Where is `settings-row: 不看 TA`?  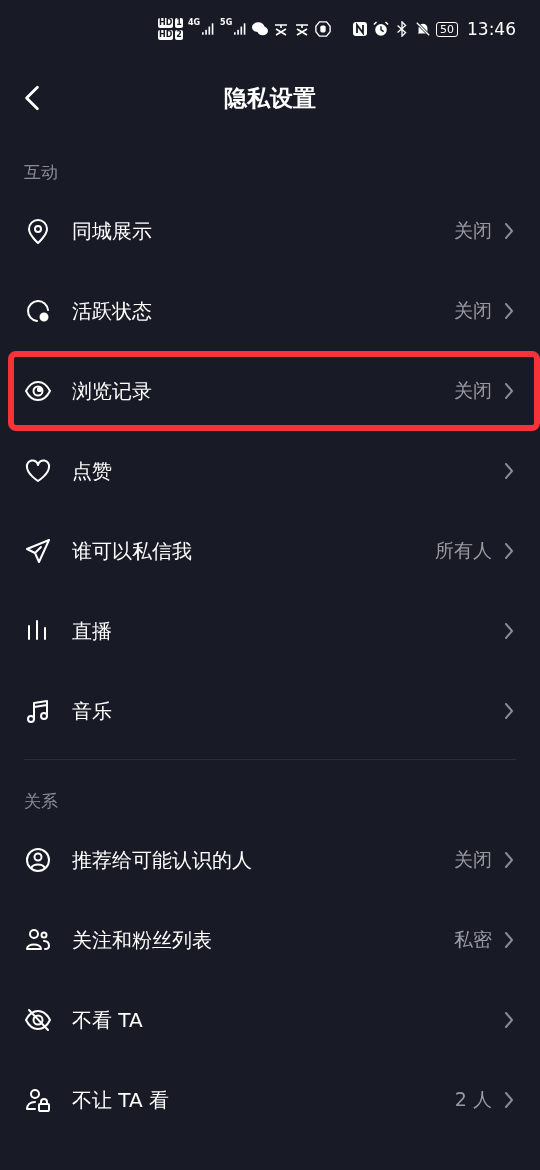
settings-row: 不看 TA is located at coordinates (270, 1020).